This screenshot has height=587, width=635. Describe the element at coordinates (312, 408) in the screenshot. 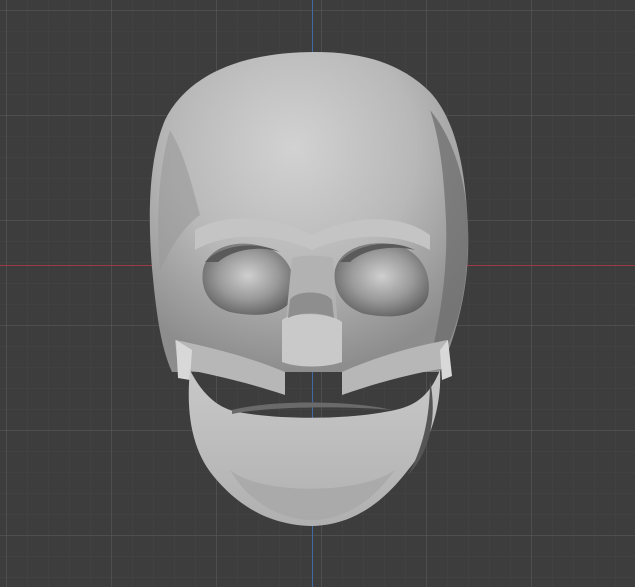

I see `mouth-shadow` at that location.